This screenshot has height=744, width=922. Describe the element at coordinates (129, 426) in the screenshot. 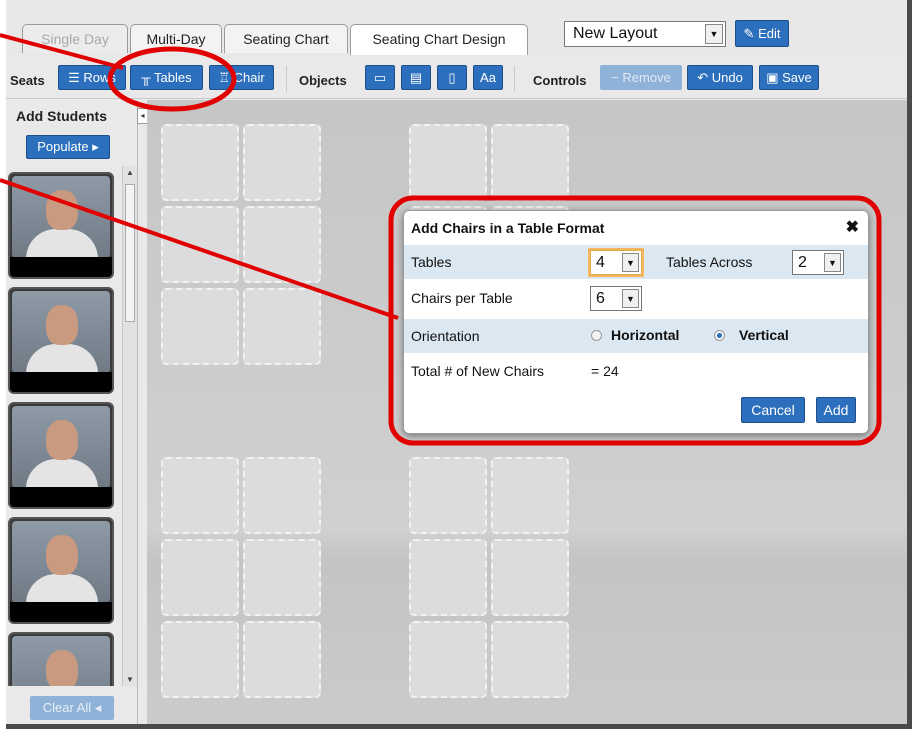

I see `student-list-scrollbar: ▲ ▼` at that location.